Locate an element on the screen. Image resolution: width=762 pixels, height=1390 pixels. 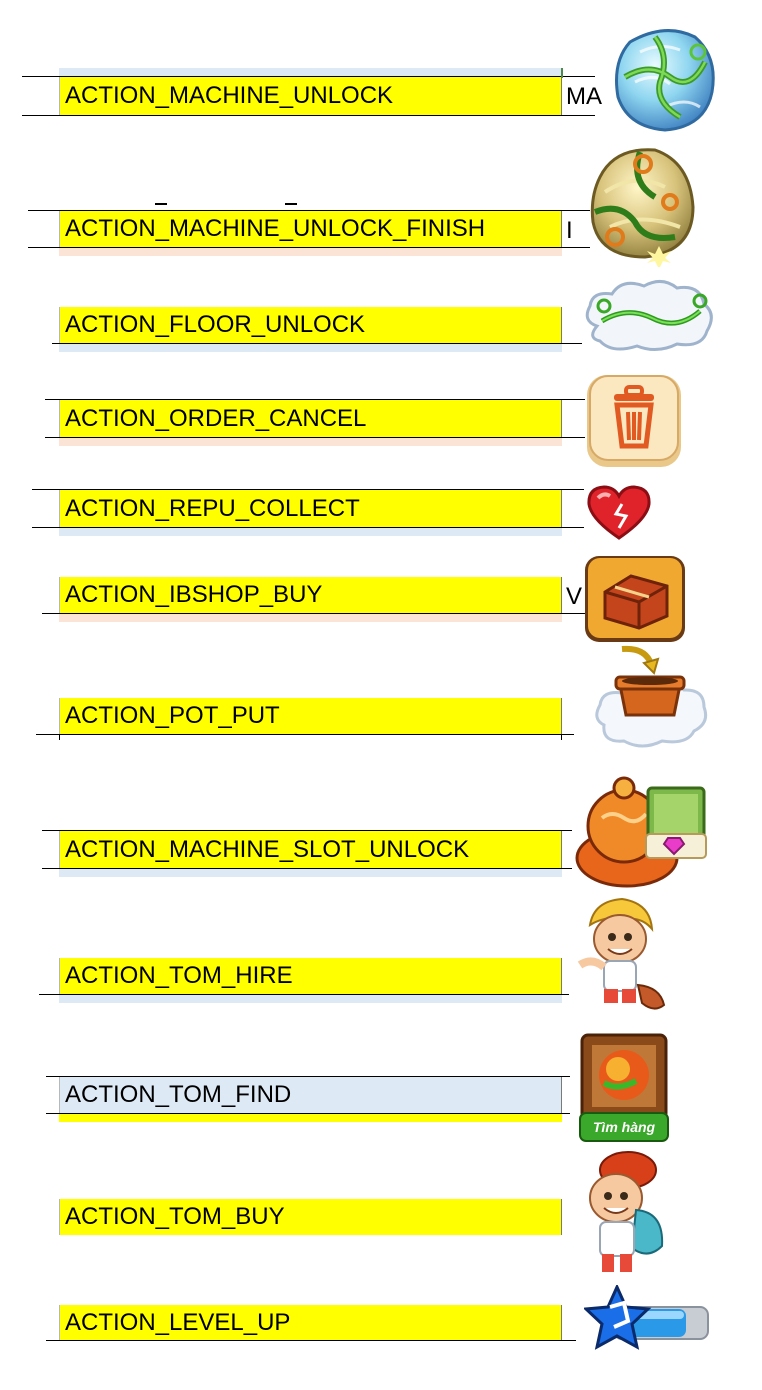
level-up-star-bar-icon is located at coordinates (649, 1320).